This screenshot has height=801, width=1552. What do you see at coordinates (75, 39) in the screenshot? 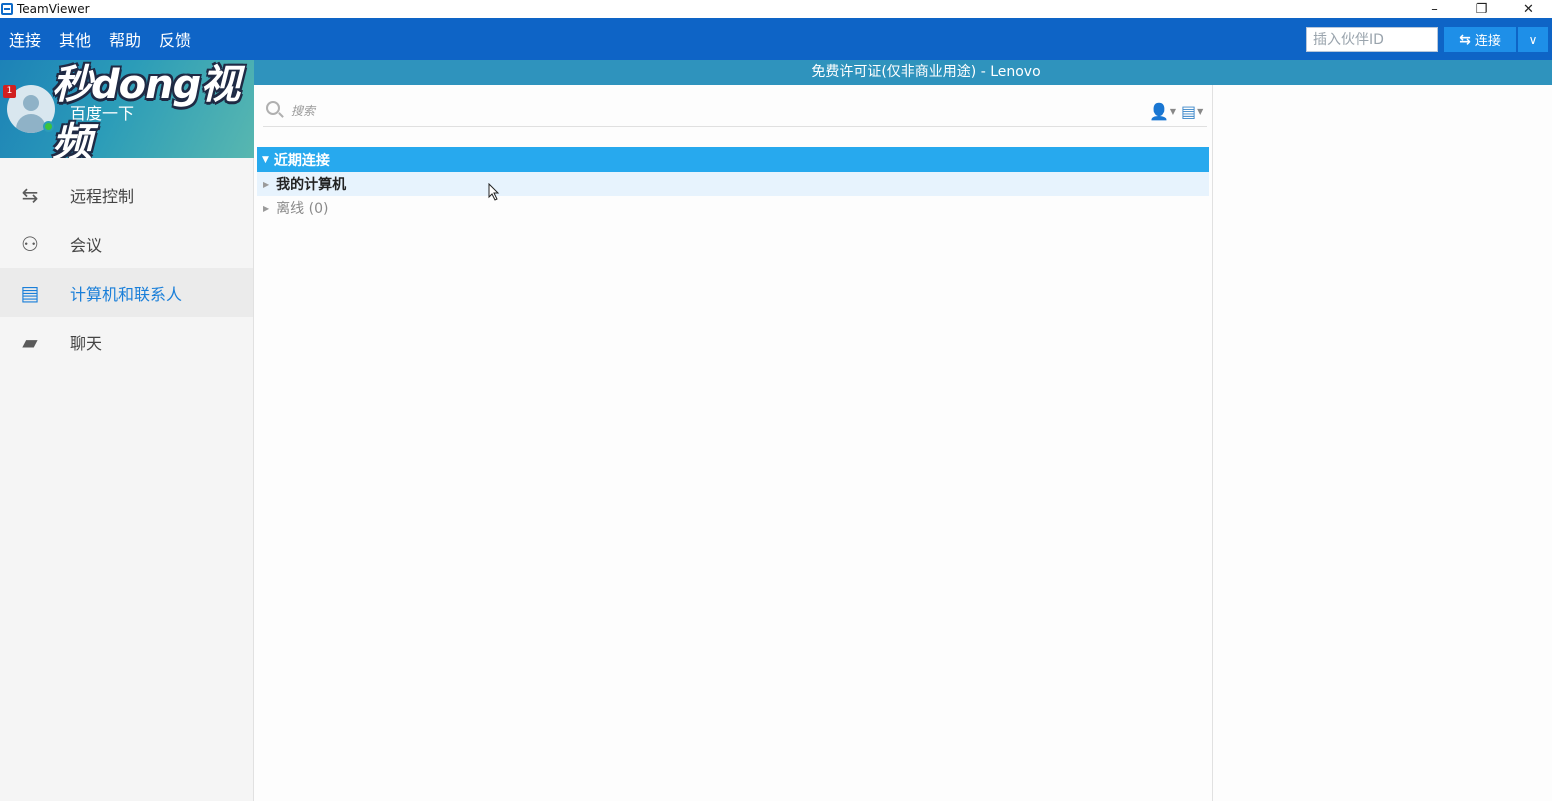
I see `menu-extras: 其他` at bounding box center [75, 39].